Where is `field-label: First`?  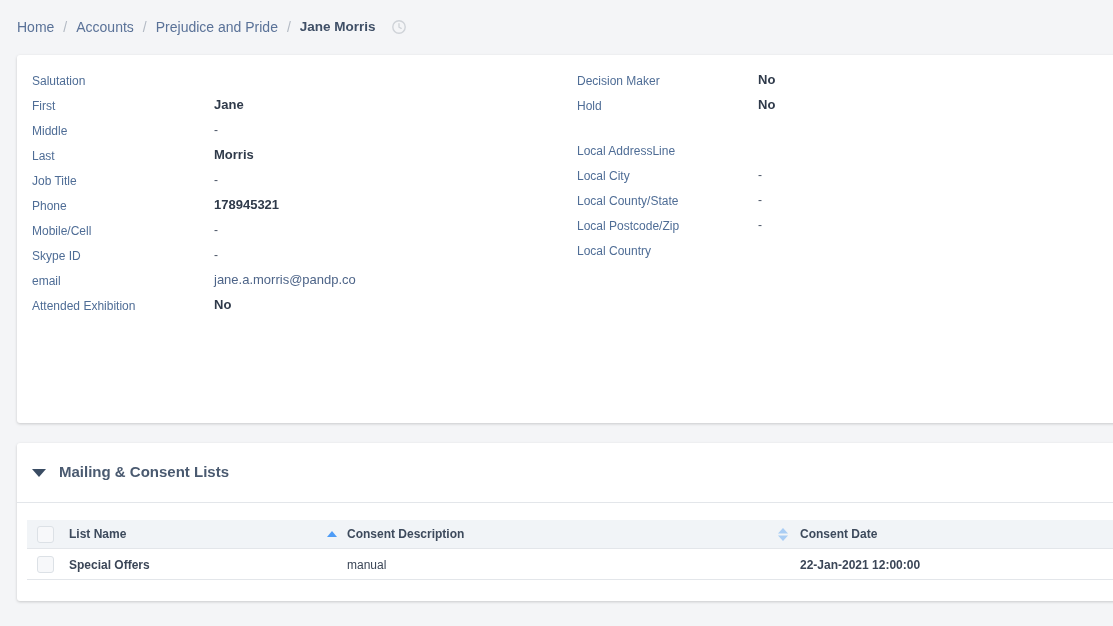 field-label: First is located at coordinates (44, 105).